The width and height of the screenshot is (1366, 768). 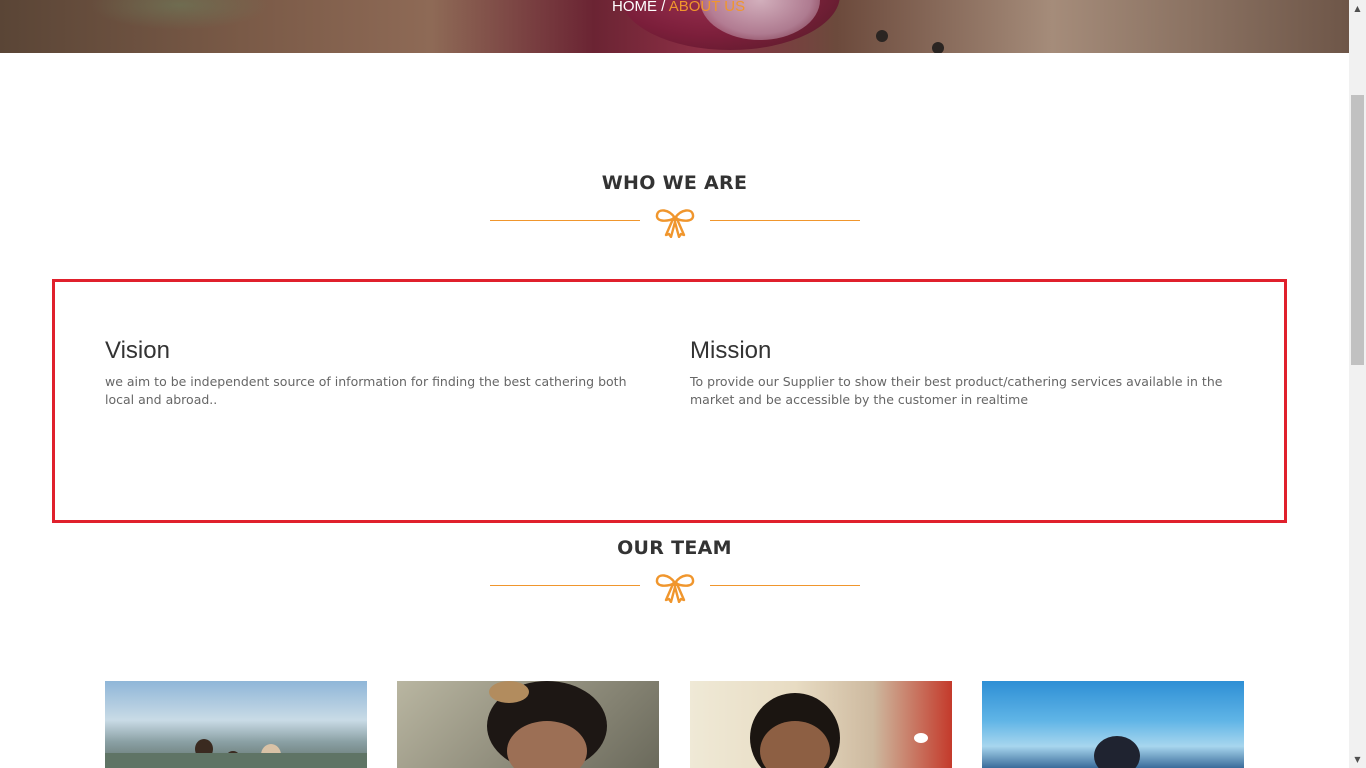 I want to click on vertical-scrollbar: ▲ ▼, so click(x=1357, y=384).